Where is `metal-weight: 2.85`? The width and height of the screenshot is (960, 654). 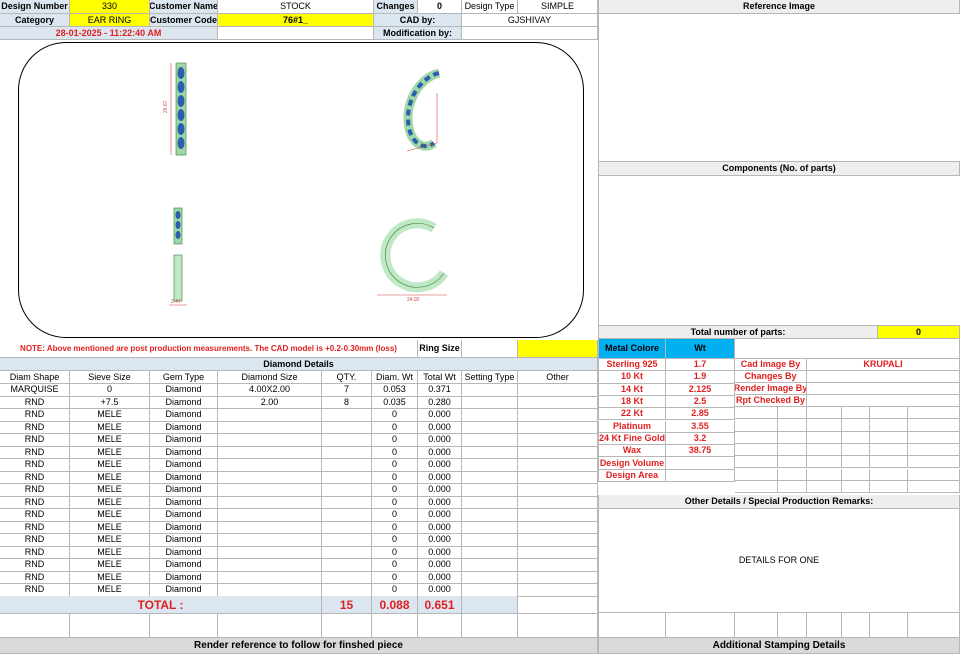 metal-weight: 2.85 is located at coordinates (700, 414).